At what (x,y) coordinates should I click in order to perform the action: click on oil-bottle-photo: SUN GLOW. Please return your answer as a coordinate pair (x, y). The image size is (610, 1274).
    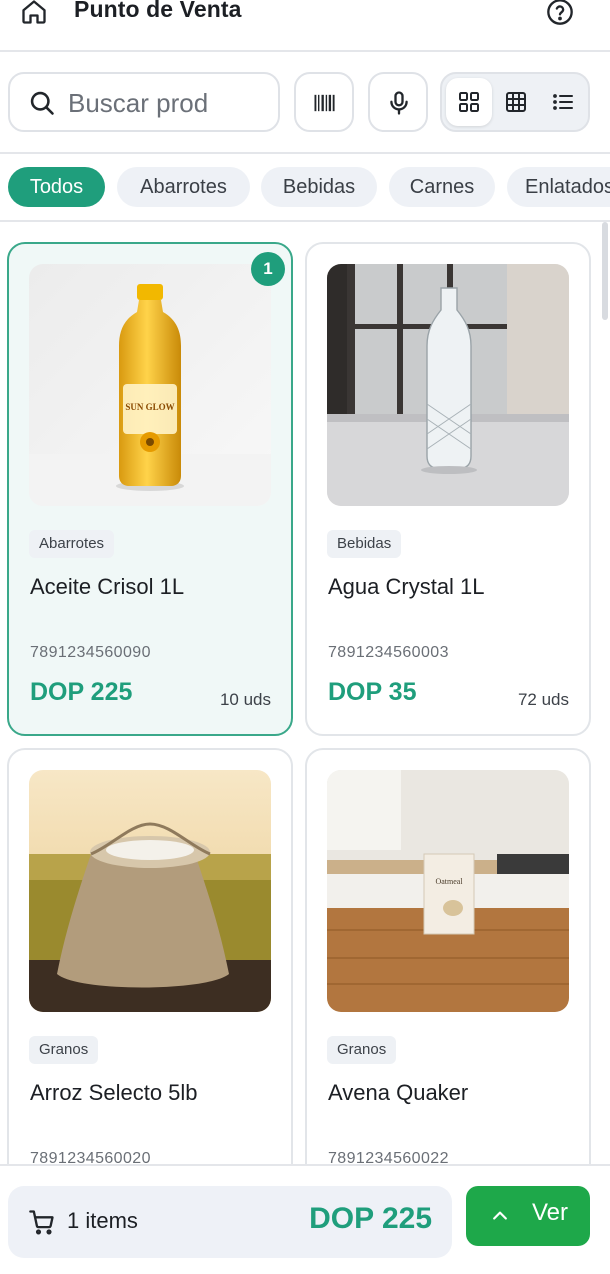
    Looking at the image, I should click on (150, 385).